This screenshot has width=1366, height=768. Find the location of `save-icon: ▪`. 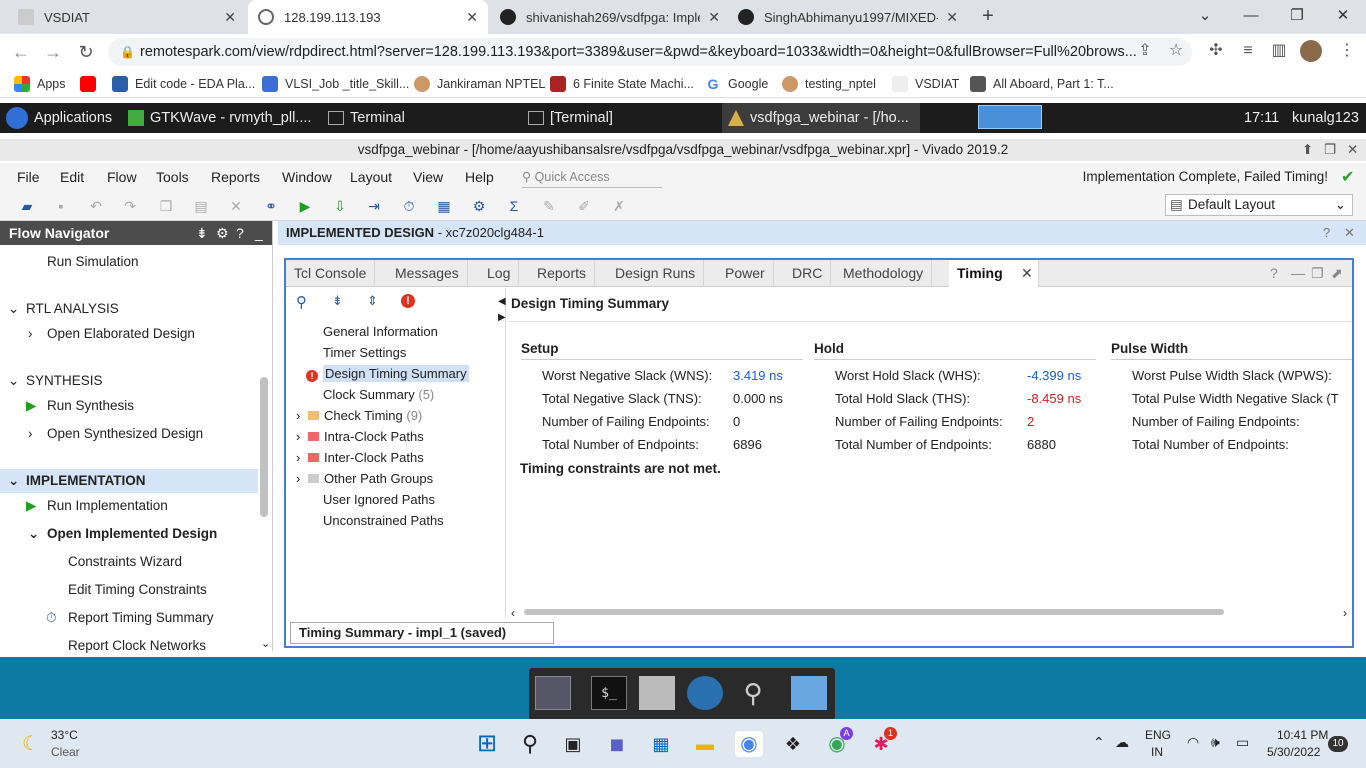

save-icon: ▪ is located at coordinates (61, 206).